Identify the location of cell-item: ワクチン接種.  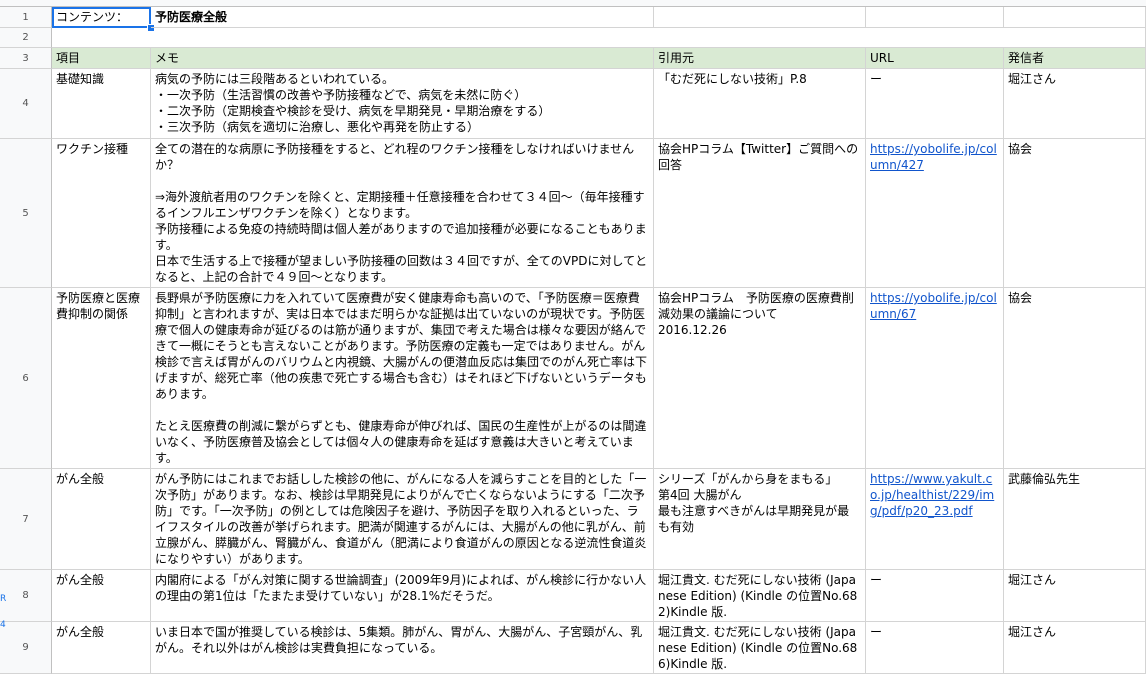
(101, 213).